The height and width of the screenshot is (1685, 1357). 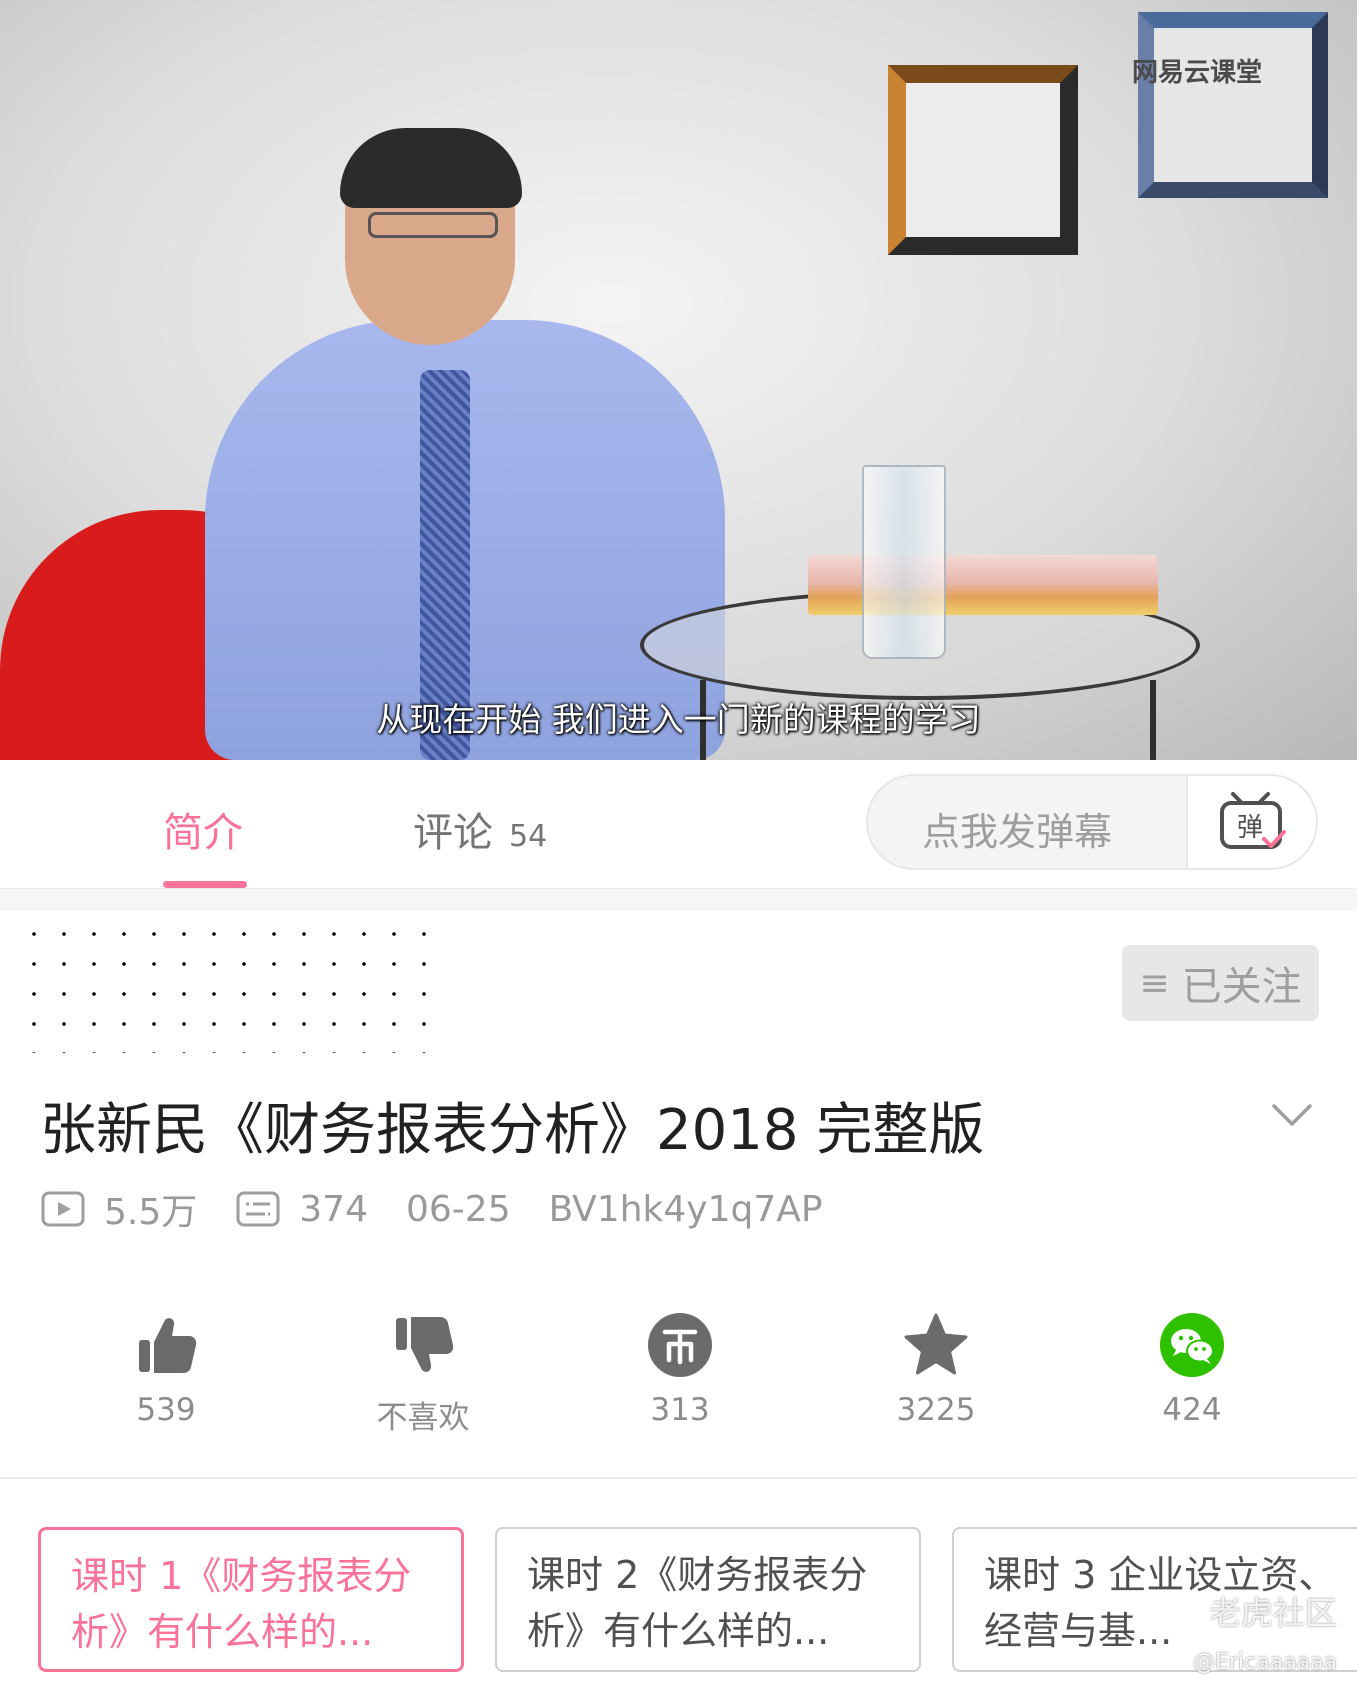 I want to click on danmaku-button: 弹, so click(x=1251, y=822).